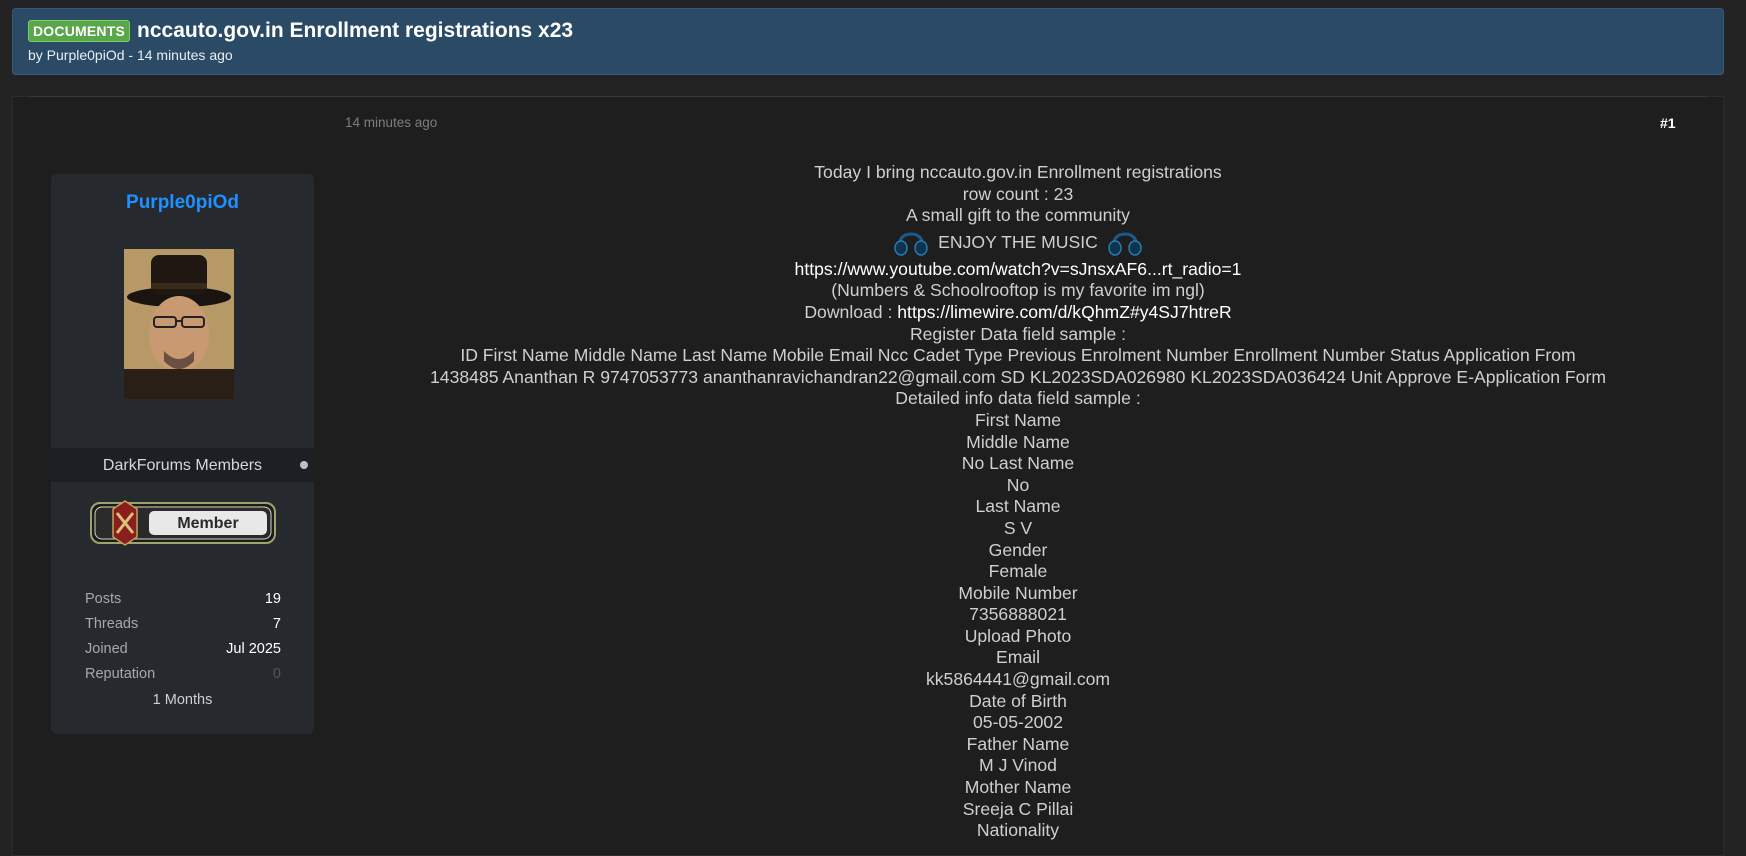 Image resolution: width=1746 pixels, height=856 pixels. Describe the element at coordinates (1018, 215) in the screenshot. I see `post-line: A small gift to the community` at that location.